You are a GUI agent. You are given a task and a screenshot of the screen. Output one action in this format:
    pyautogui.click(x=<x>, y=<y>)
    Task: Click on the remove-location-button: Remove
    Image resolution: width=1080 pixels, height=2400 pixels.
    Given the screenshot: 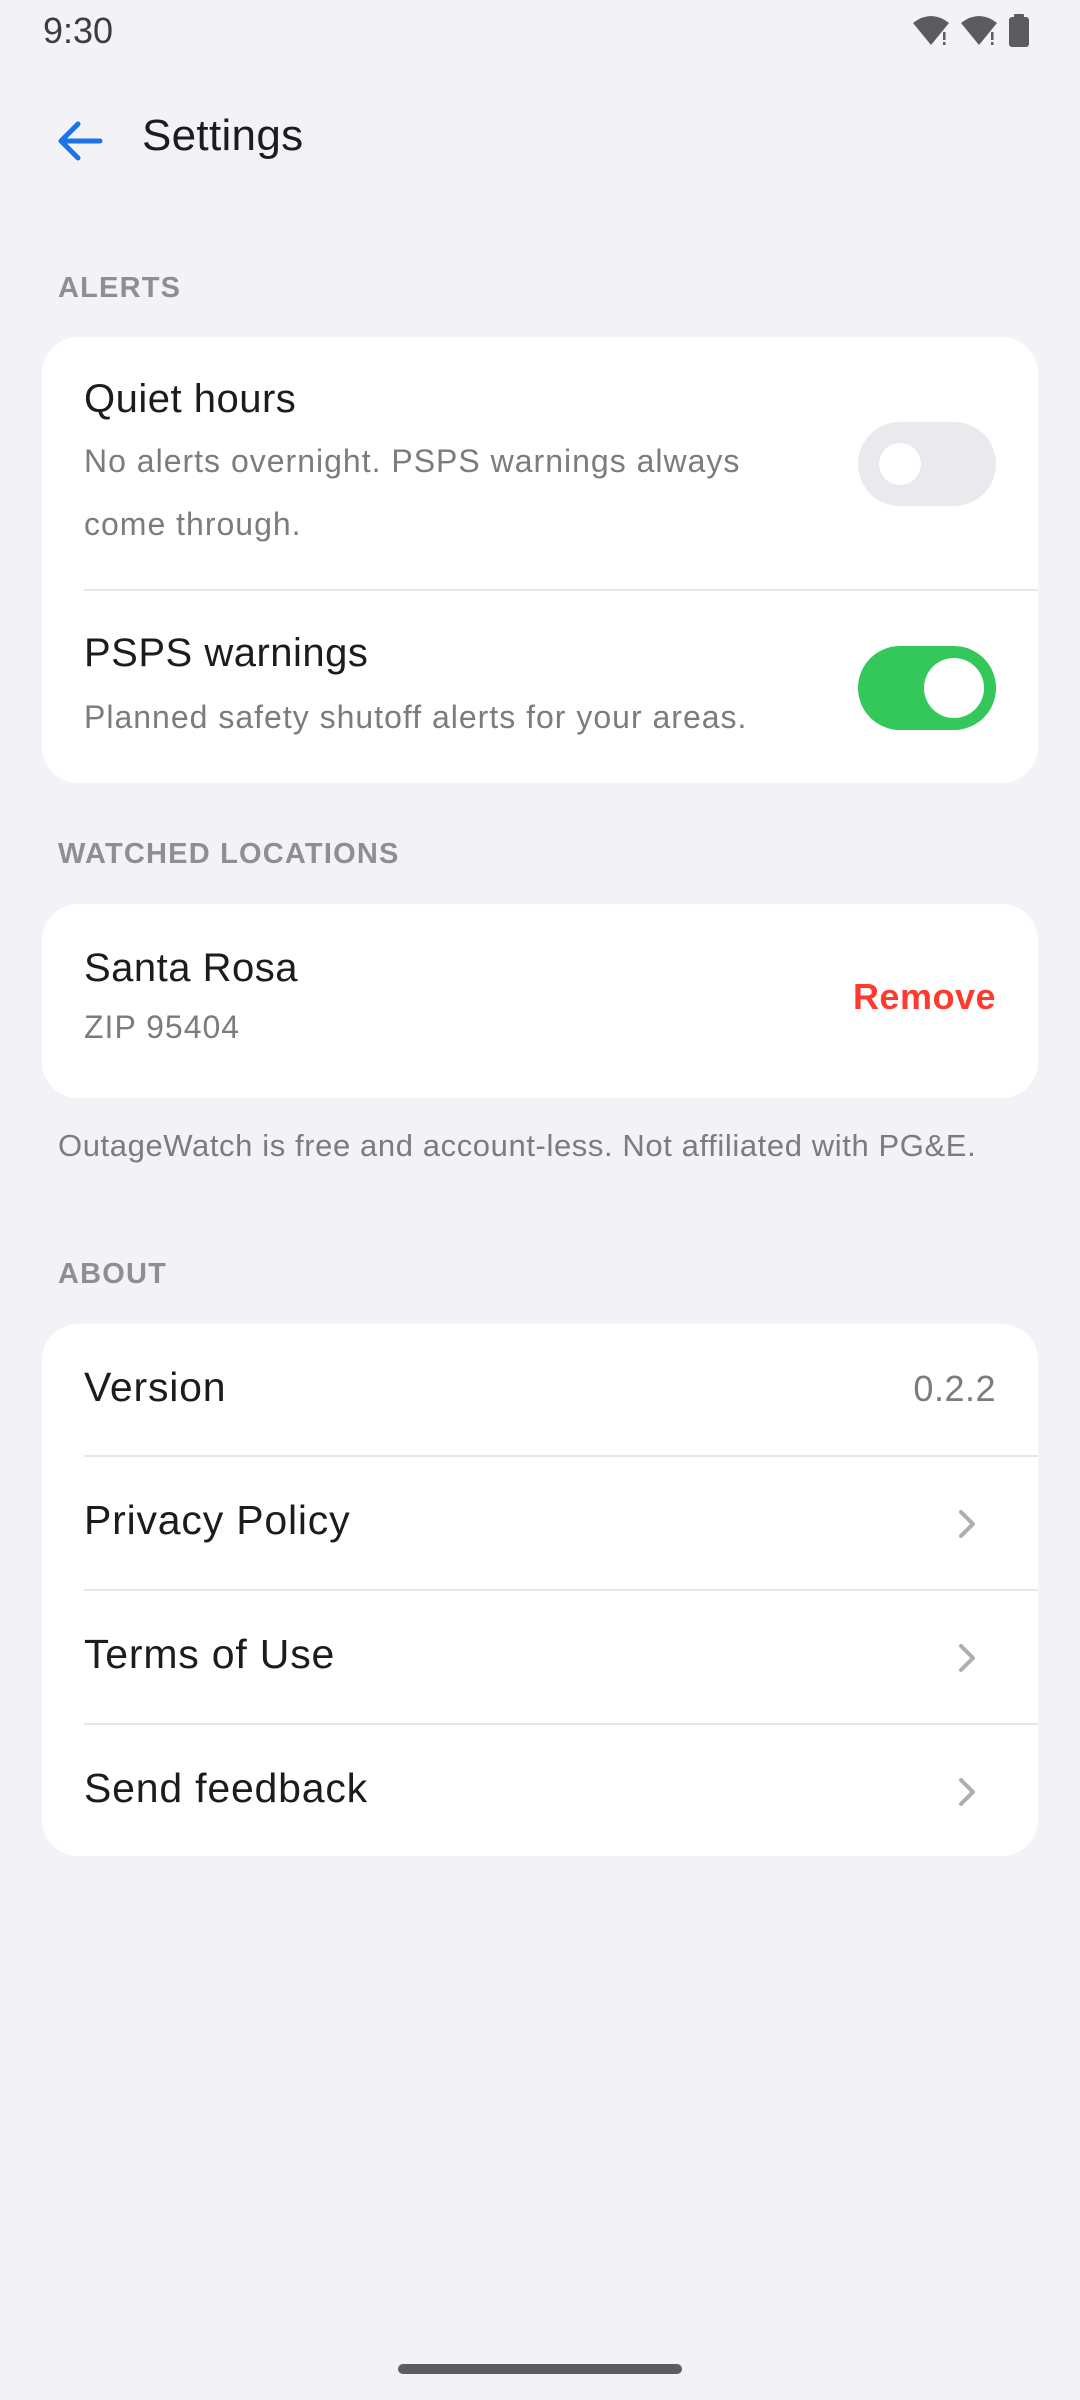 What is the action you would take?
    pyautogui.click(x=924, y=997)
    